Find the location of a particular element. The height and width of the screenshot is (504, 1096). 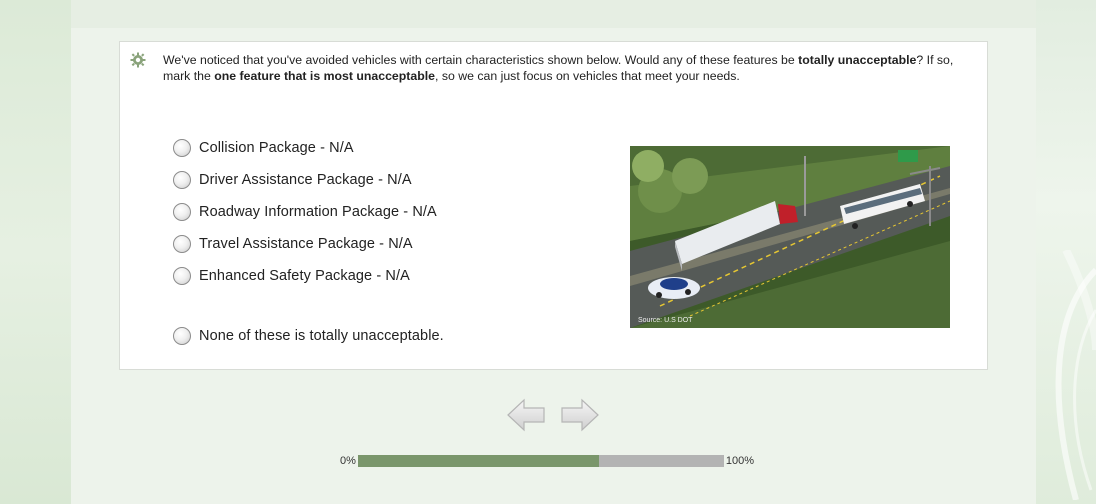

progress-end-label: 100% is located at coordinates (740, 461).